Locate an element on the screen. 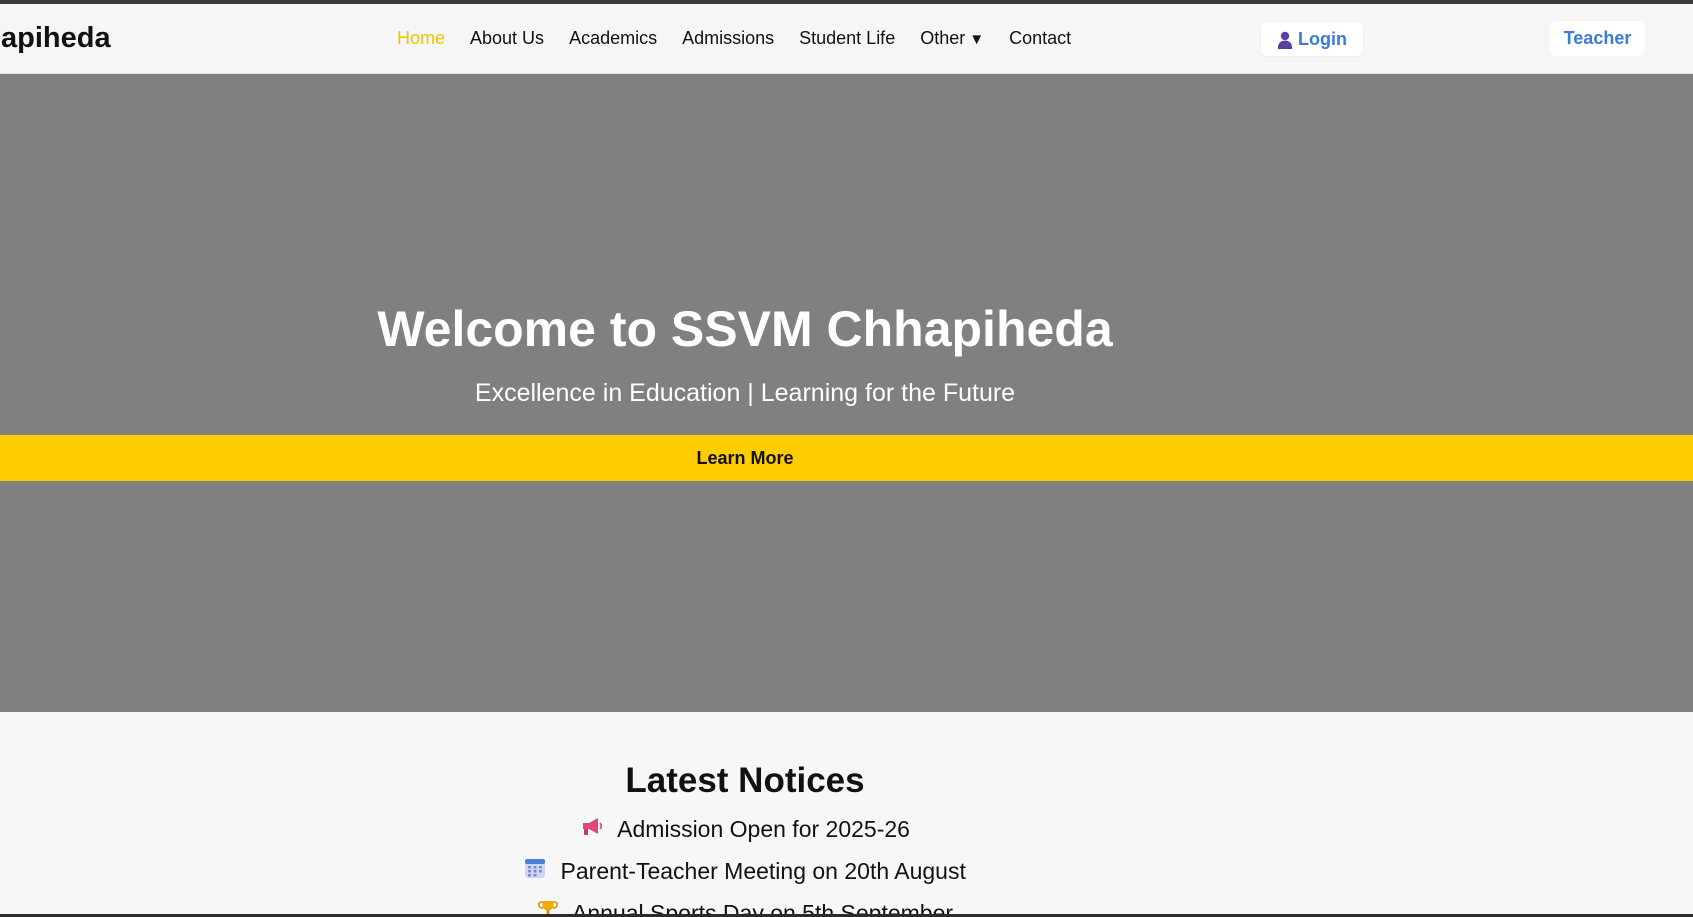 The image size is (1693, 917). nav-link-home: Home is located at coordinates (421, 38).